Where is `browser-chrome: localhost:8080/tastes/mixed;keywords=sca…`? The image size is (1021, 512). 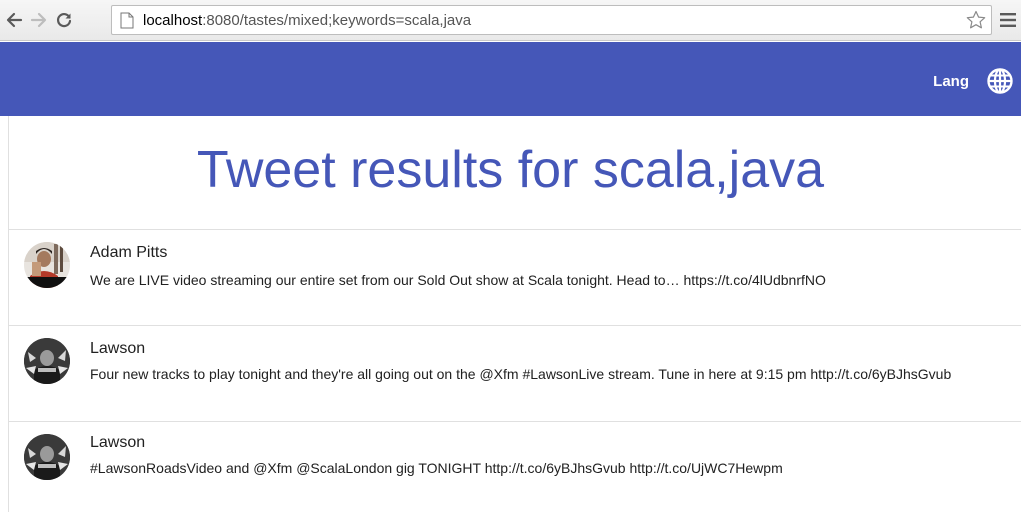 browser-chrome: localhost:8080/tastes/mixed;keywords=sca… is located at coordinates (510, 20).